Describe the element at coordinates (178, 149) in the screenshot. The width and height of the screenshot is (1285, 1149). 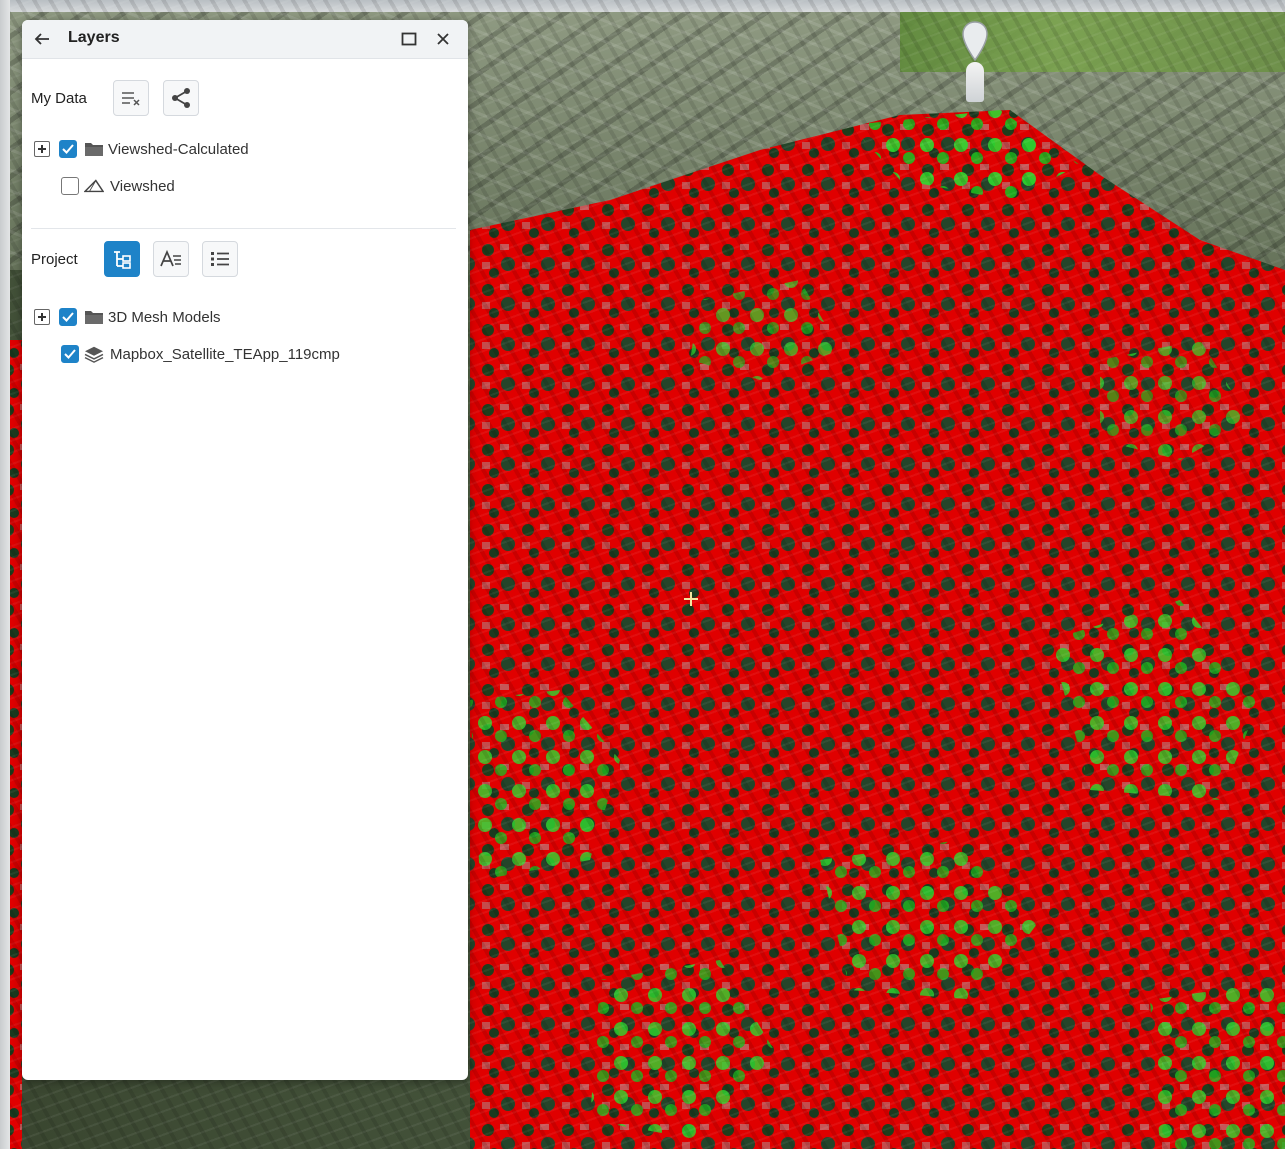
I see `layer-label: Viewshed-Calculated` at that location.